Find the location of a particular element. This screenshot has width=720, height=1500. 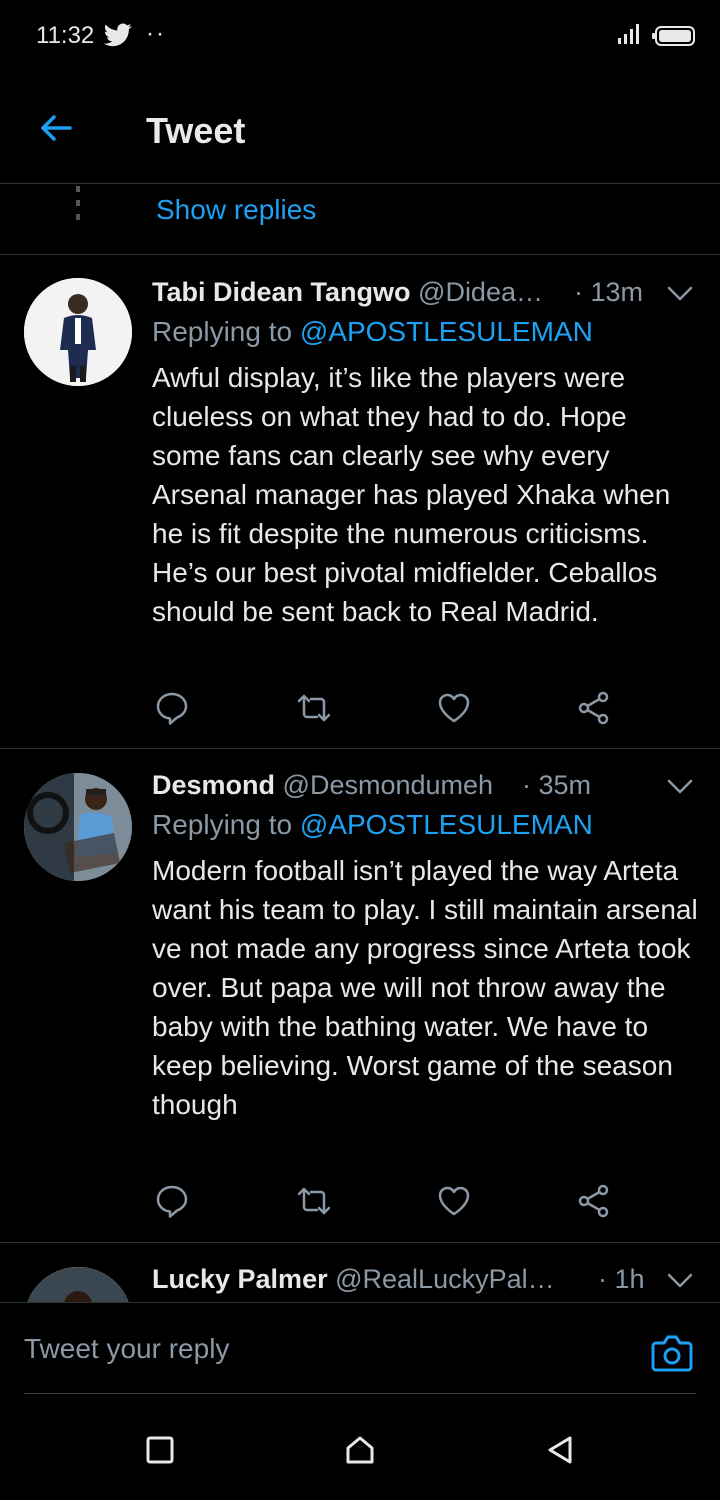

camera-icon is located at coordinates (672, 1353).